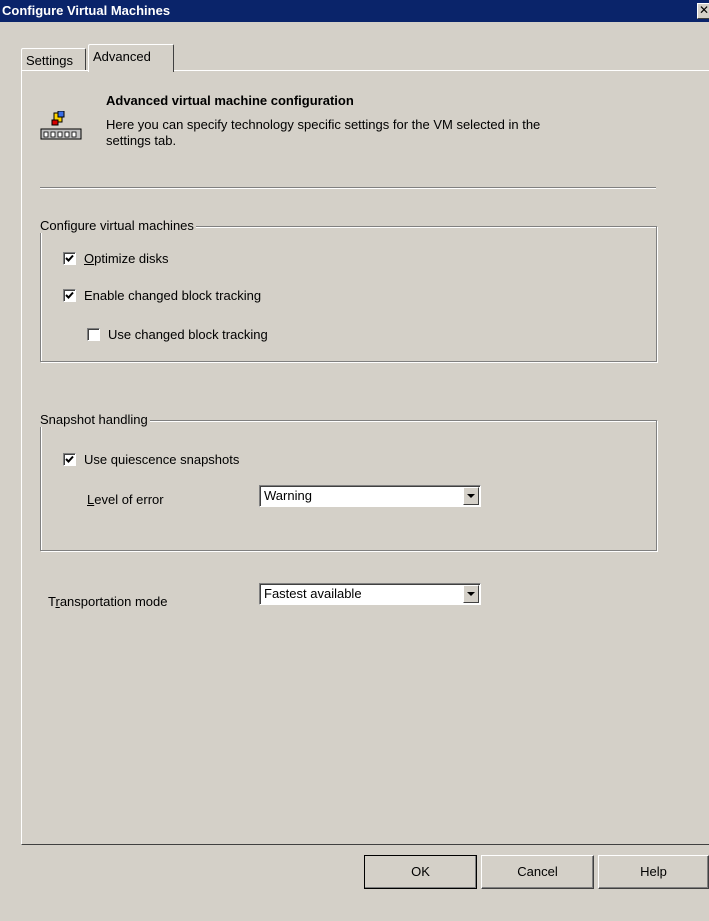 This screenshot has width=709, height=921. What do you see at coordinates (86, 10) in the screenshot?
I see `window-title: Configure Virtual Machines` at bounding box center [86, 10].